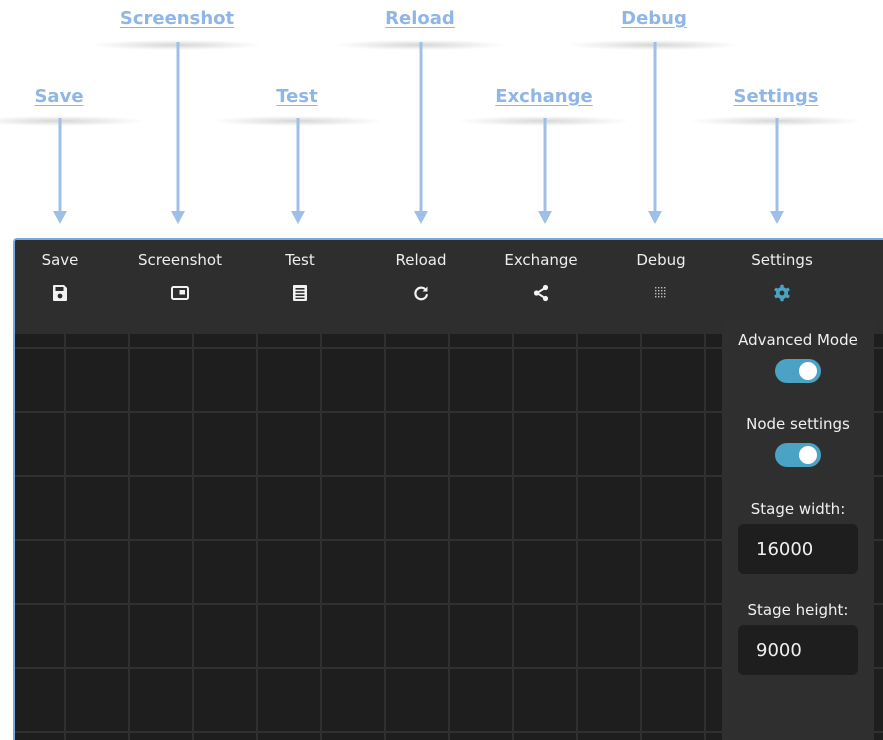 The height and width of the screenshot is (740, 883). Describe the element at coordinates (420, 18) in the screenshot. I see `annotation-label-reload: Reload` at that location.